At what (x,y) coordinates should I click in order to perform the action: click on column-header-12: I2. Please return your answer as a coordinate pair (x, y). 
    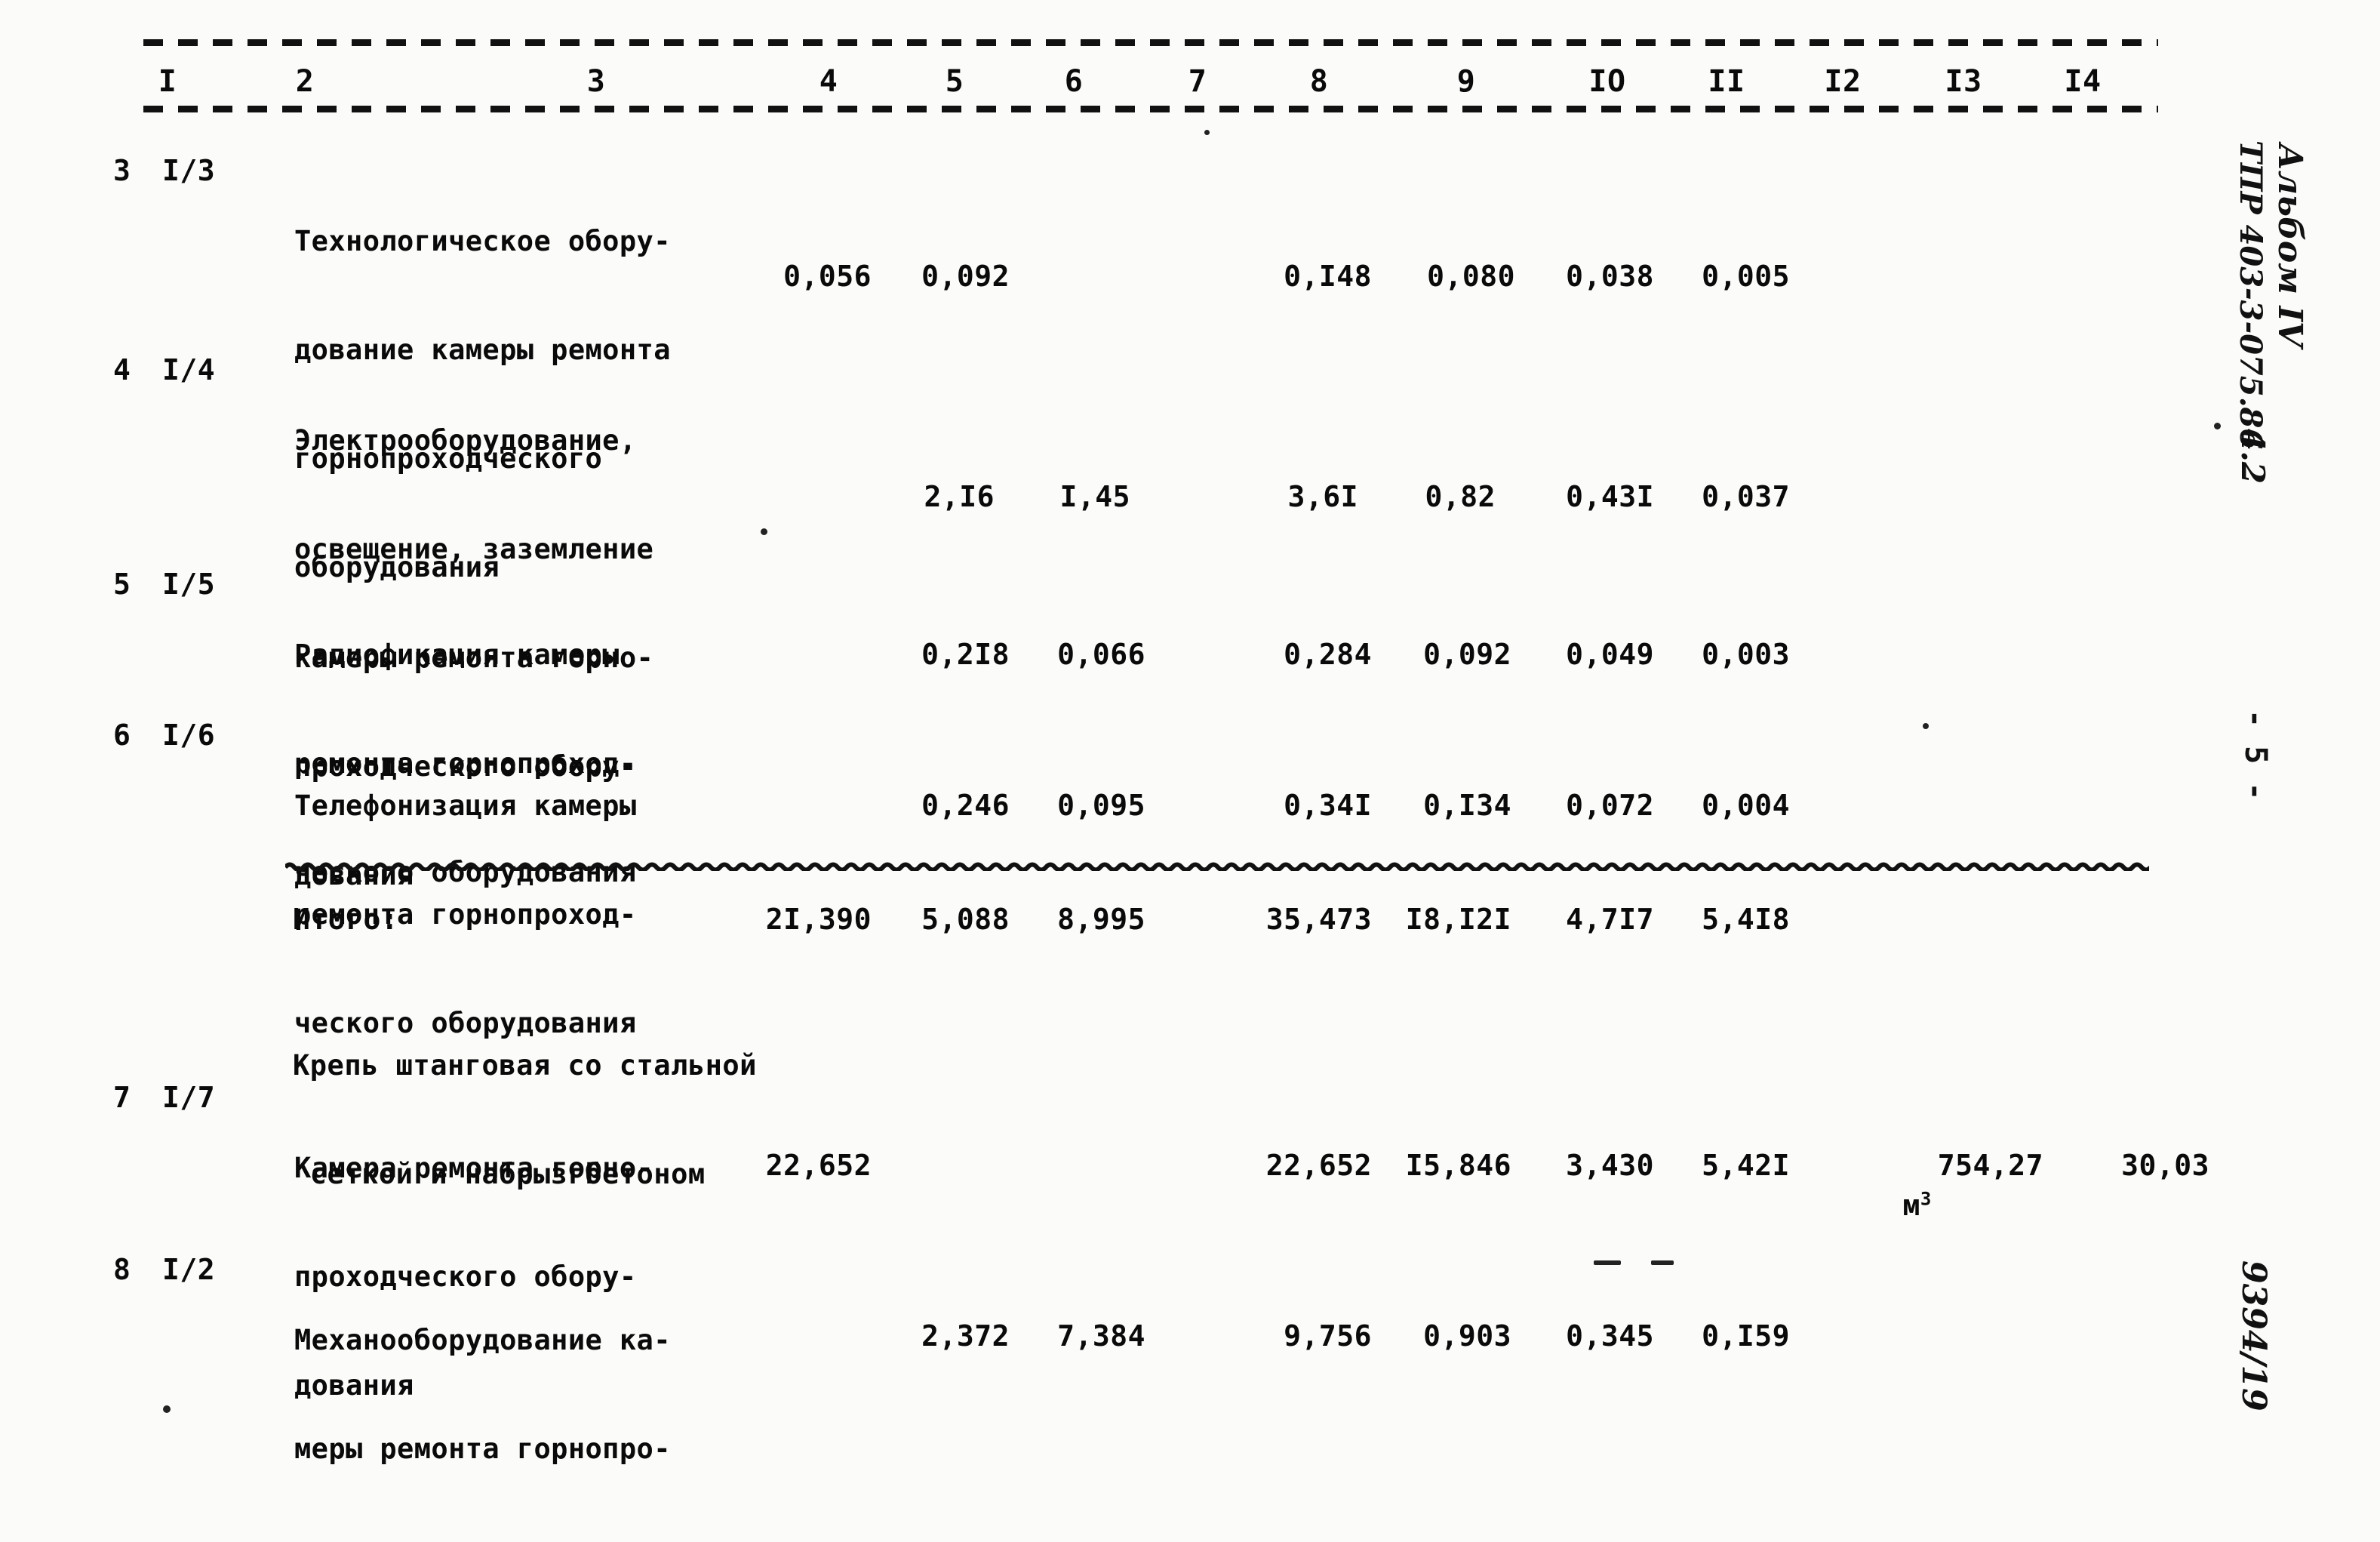
    Looking at the image, I should click on (1843, 81).